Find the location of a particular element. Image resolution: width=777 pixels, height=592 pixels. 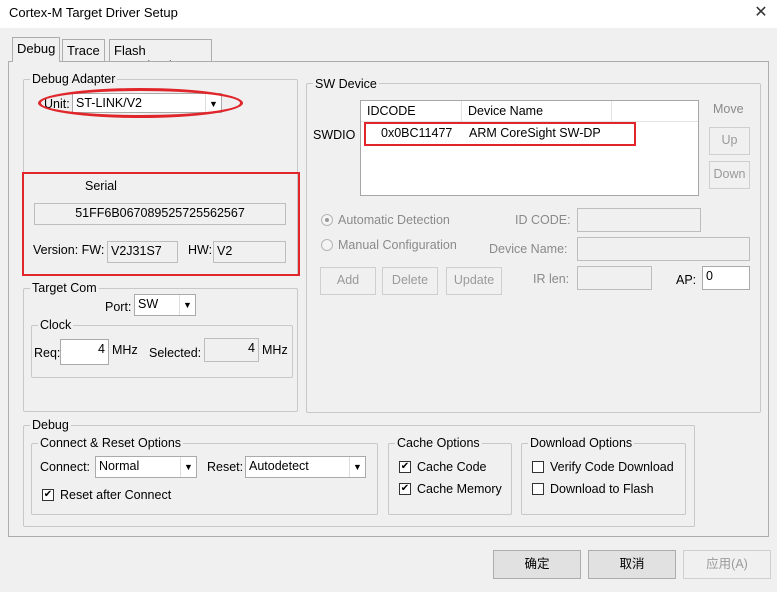

ap-label: AP: is located at coordinates (686, 280).